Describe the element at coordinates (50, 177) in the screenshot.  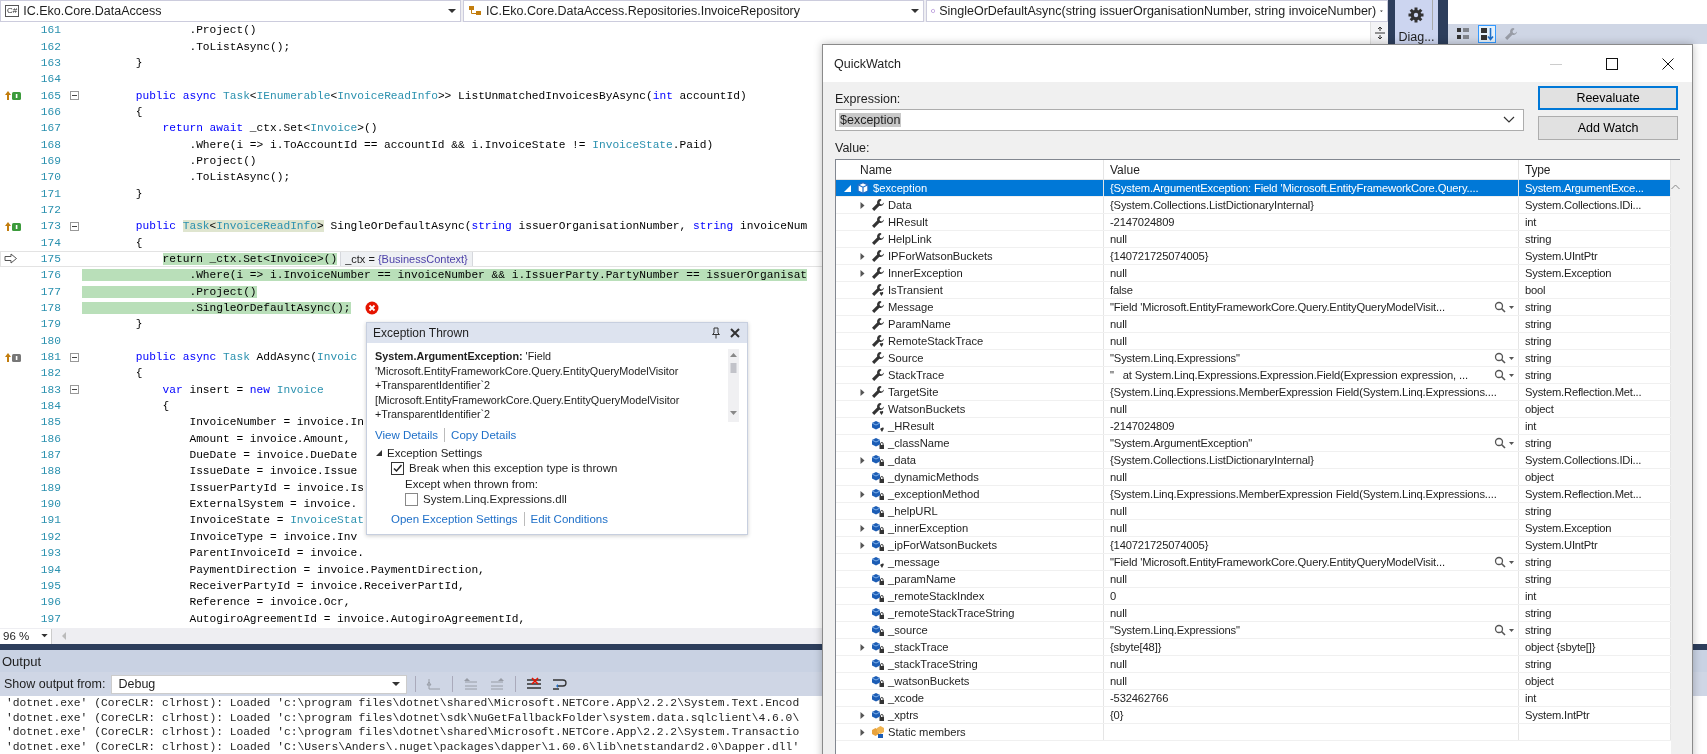
I see `line-number: 170` at that location.